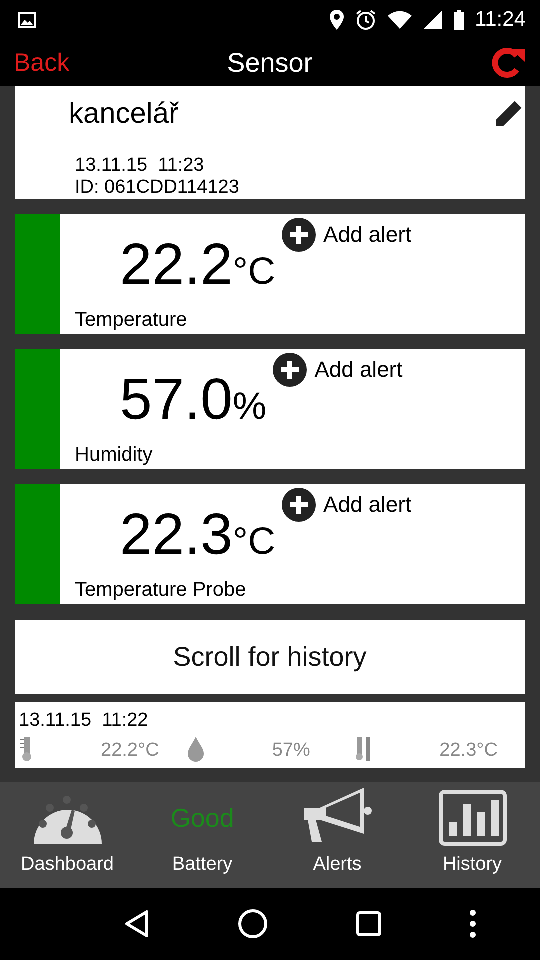 The image size is (540, 960). I want to click on recents-icon, so click(369, 924).